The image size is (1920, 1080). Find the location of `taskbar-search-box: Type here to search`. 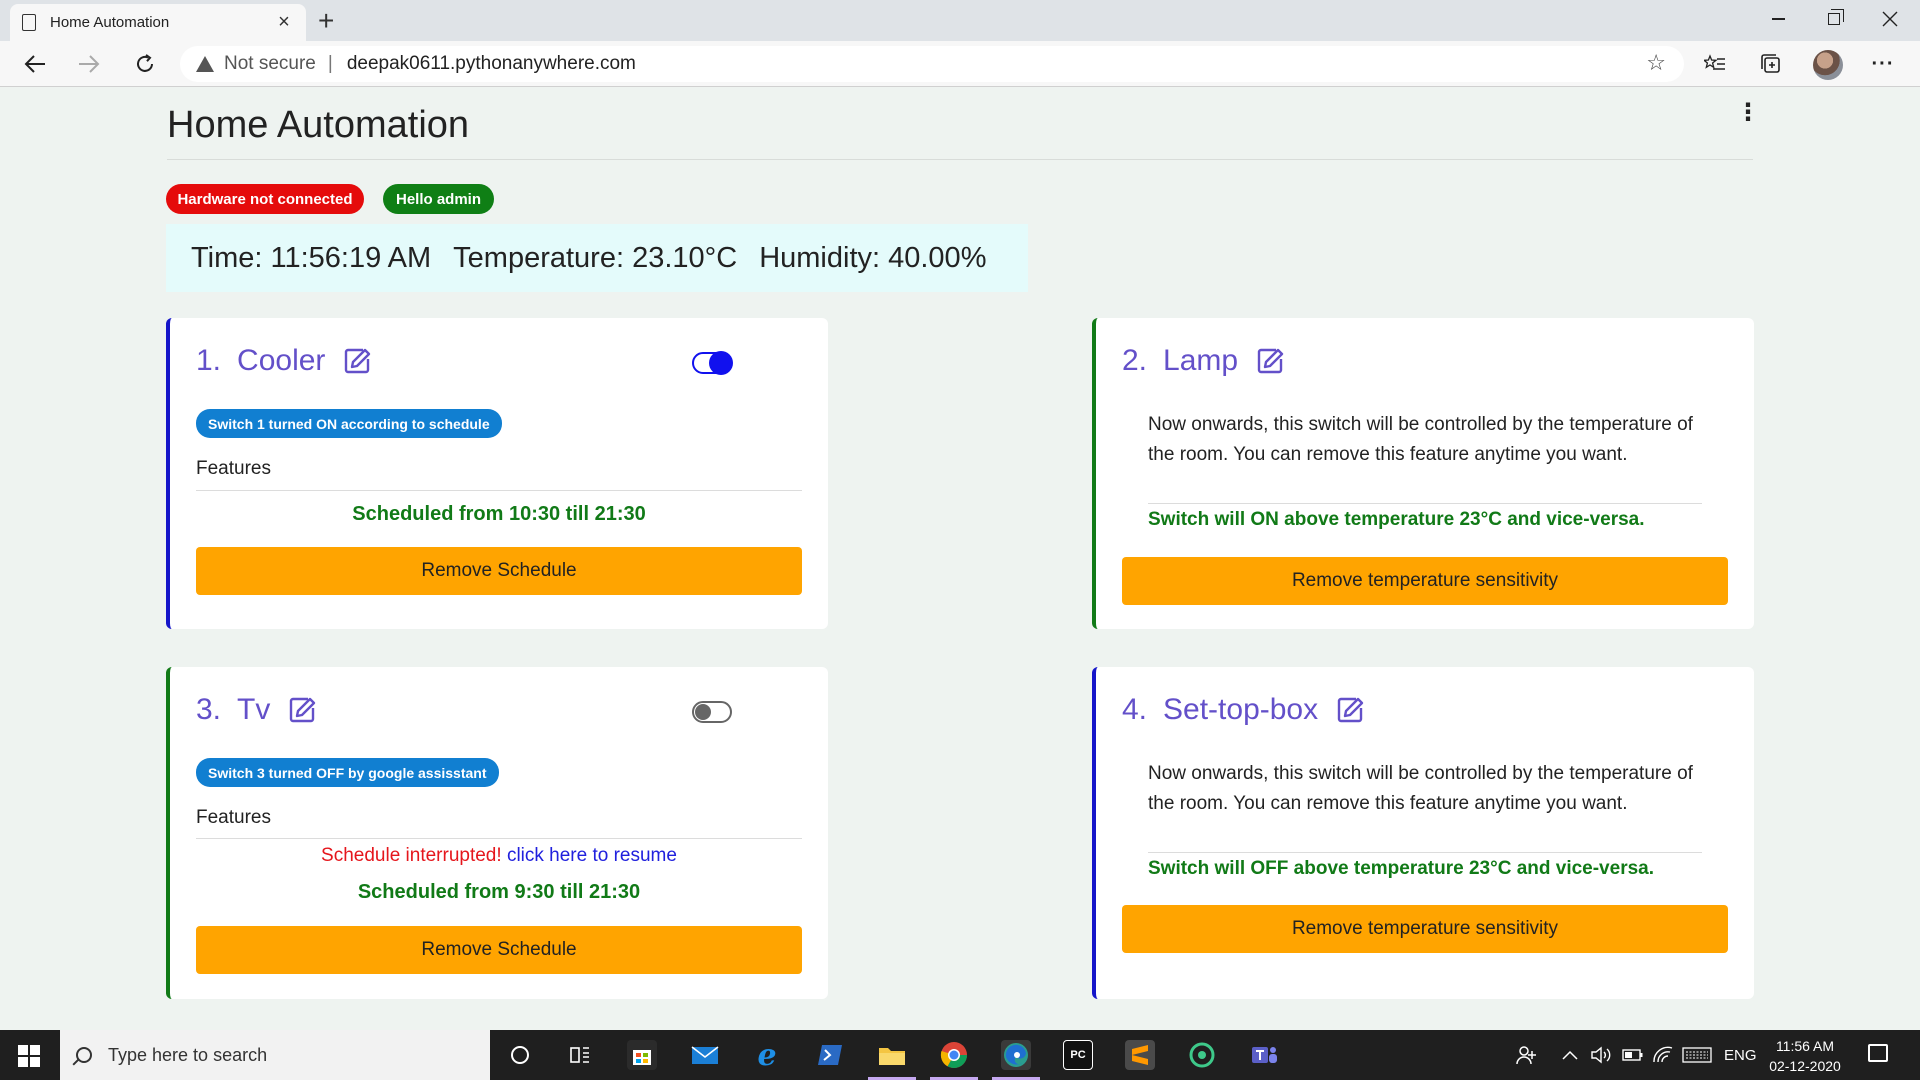

taskbar-search-box: Type here to search is located at coordinates (275, 1055).